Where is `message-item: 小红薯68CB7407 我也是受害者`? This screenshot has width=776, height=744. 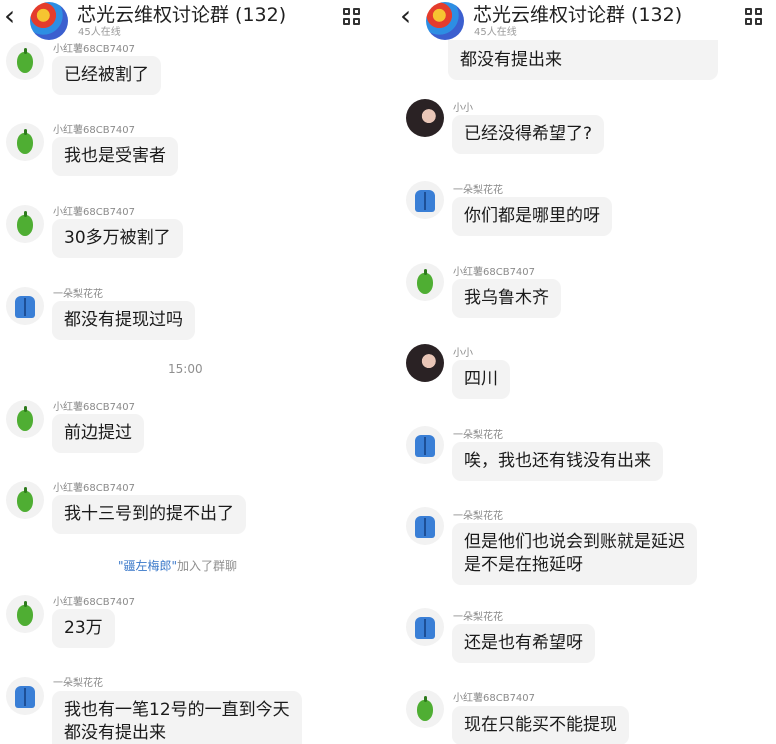
message-item: 小红薯68CB7407 我也是受害者 is located at coordinates (190, 152).